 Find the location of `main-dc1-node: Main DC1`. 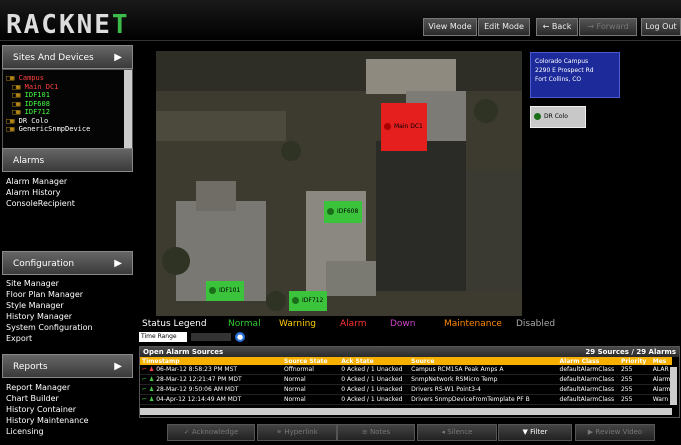

main-dc1-node: Main DC1 is located at coordinates (404, 127).